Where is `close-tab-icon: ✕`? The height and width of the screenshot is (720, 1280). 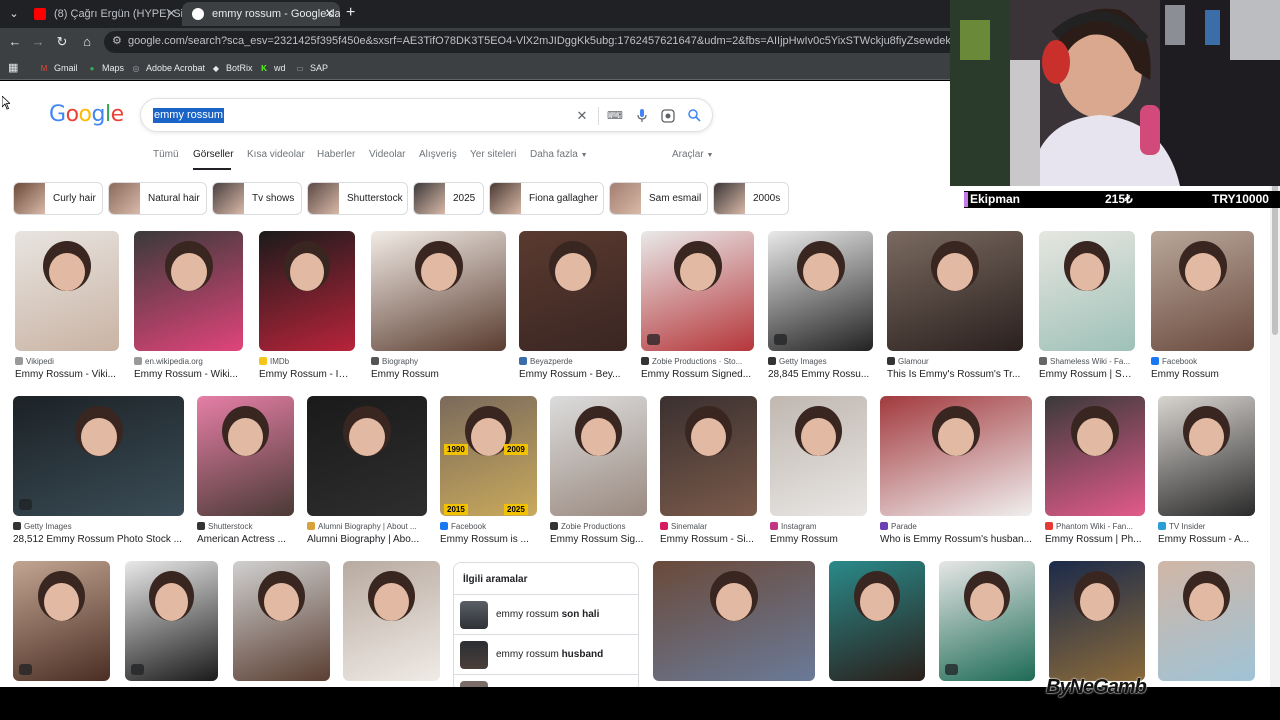
close-tab-icon: ✕ is located at coordinates (171, 14).